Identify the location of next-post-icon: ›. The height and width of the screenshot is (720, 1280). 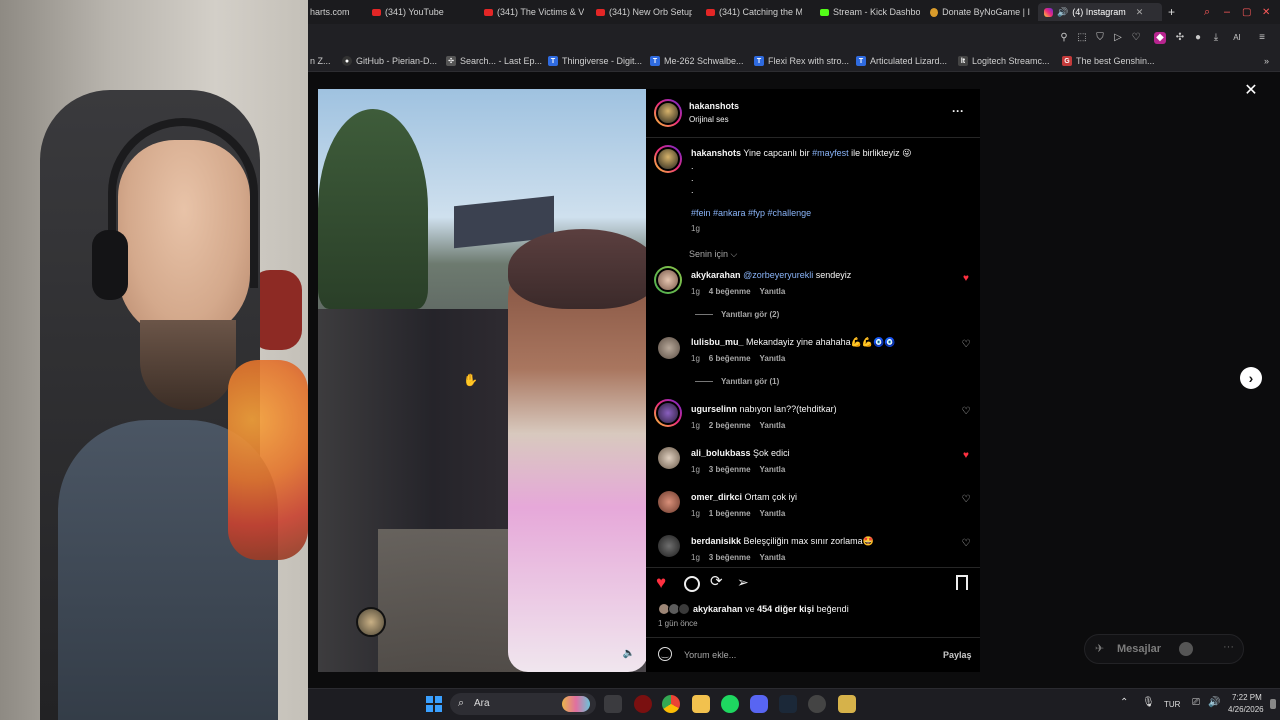
(1251, 378).